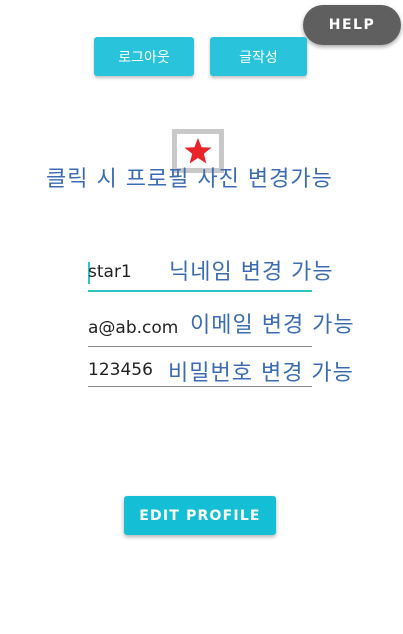 Image resolution: width=403 pixels, height=634 pixels. Describe the element at coordinates (272, 325) in the screenshot. I see `email-change-note: 이메일 변경 가능` at that location.